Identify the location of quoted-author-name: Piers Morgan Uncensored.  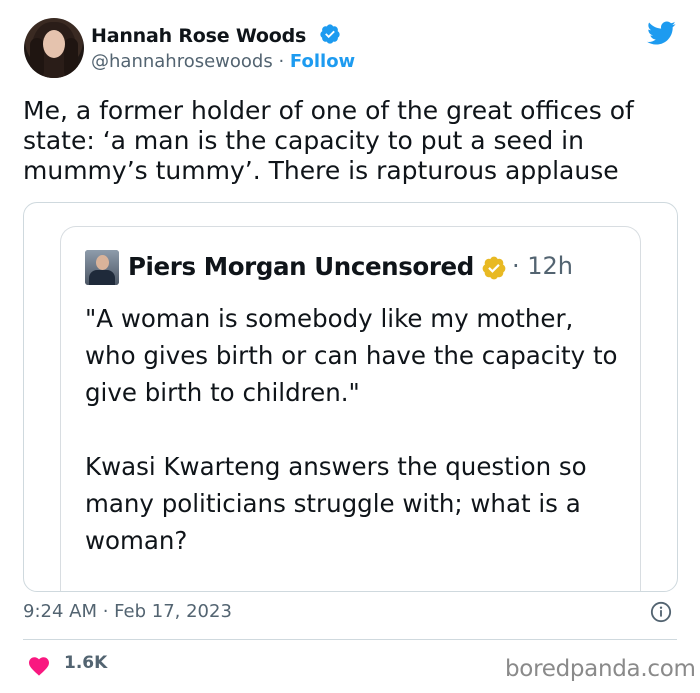
(301, 266).